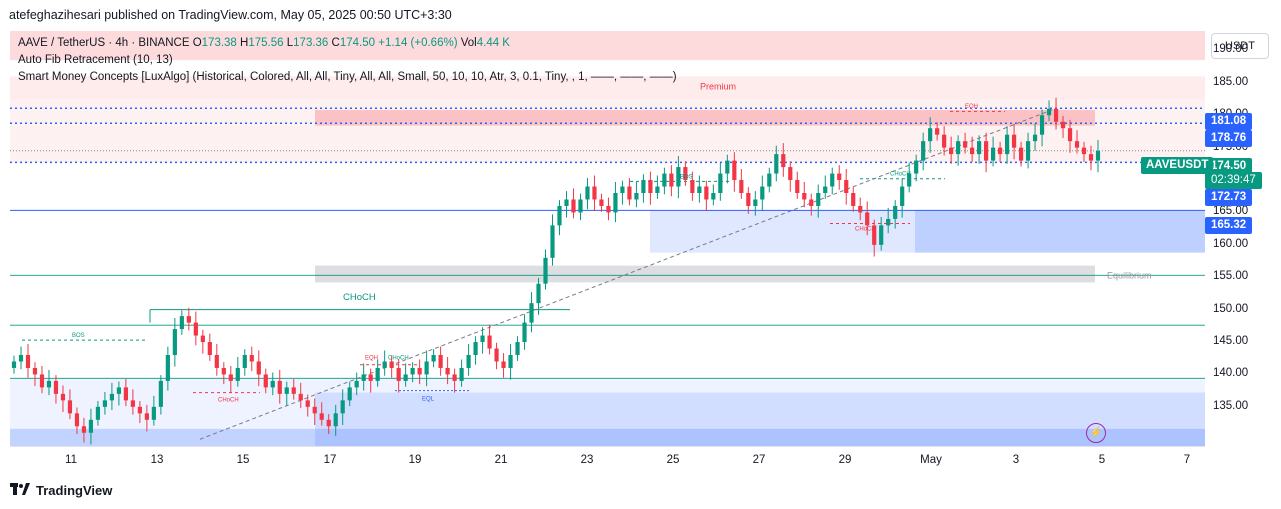  What do you see at coordinates (1187, 460) in the screenshot?
I see `time-tick: 7` at bounding box center [1187, 460].